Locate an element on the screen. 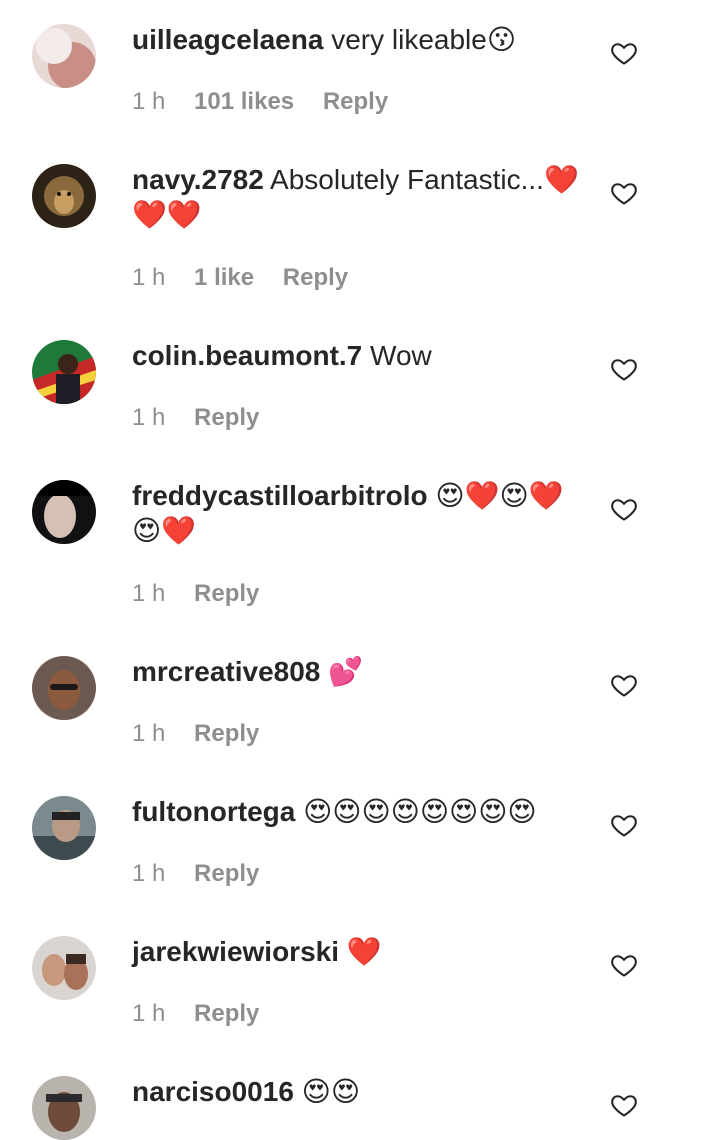 The height and width of the screenshot is (1140, 720). comment-text: mrcreative808 💕 is located at coordinates (357, 671).